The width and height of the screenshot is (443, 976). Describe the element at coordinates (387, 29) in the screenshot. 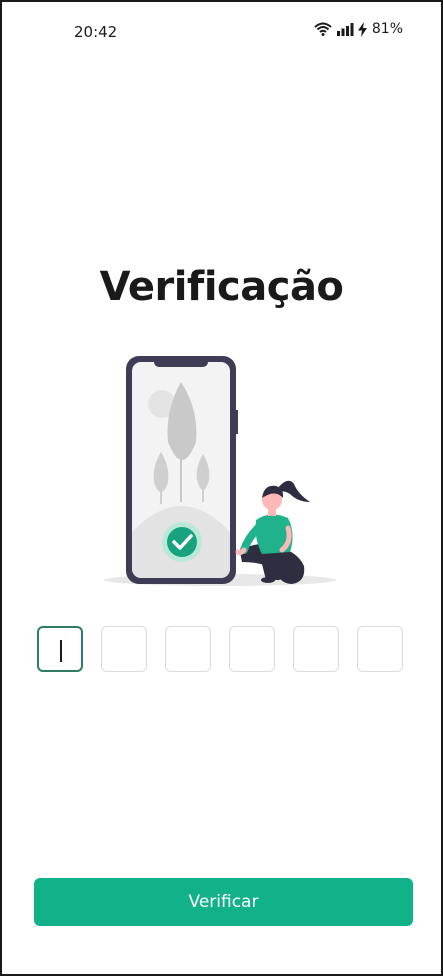

I see `battery-level: 81%` at that location.